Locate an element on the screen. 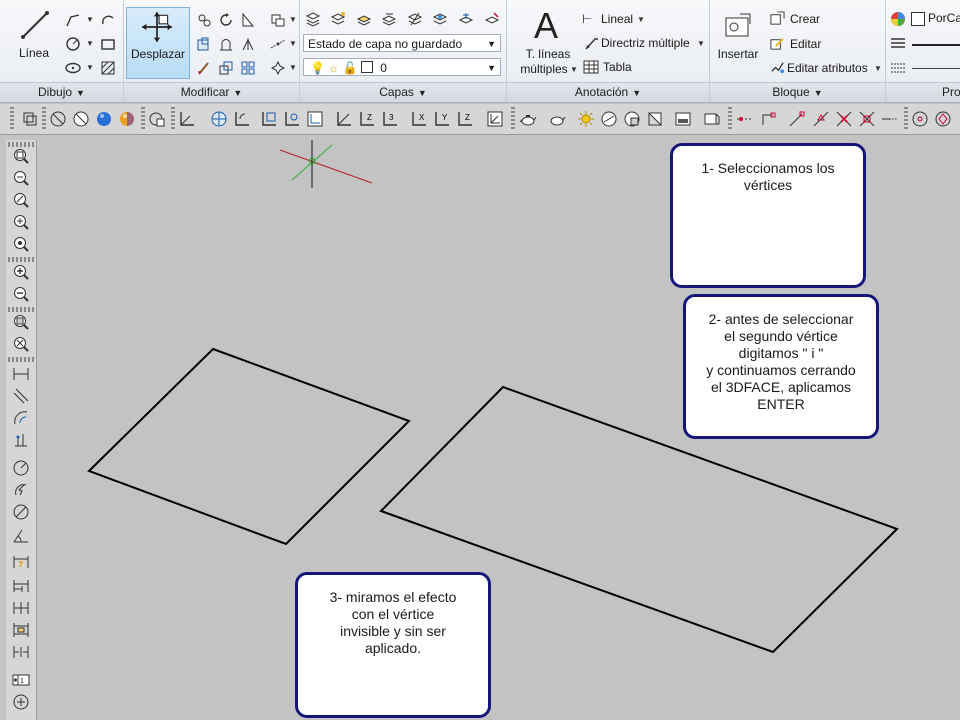  ucs-origin-button is located at coordinates (344, 119).